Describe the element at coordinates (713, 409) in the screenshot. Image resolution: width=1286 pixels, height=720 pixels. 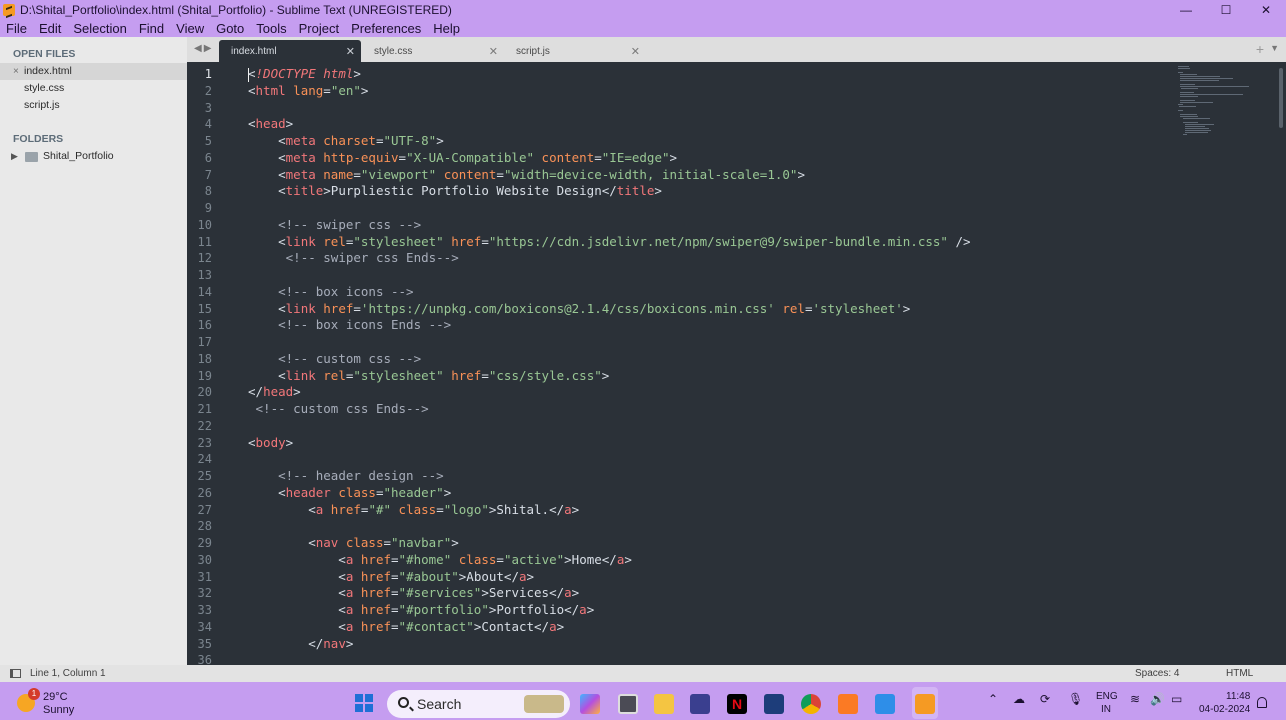
I see `code-line: <!-- custom css Ends-->` at that location.